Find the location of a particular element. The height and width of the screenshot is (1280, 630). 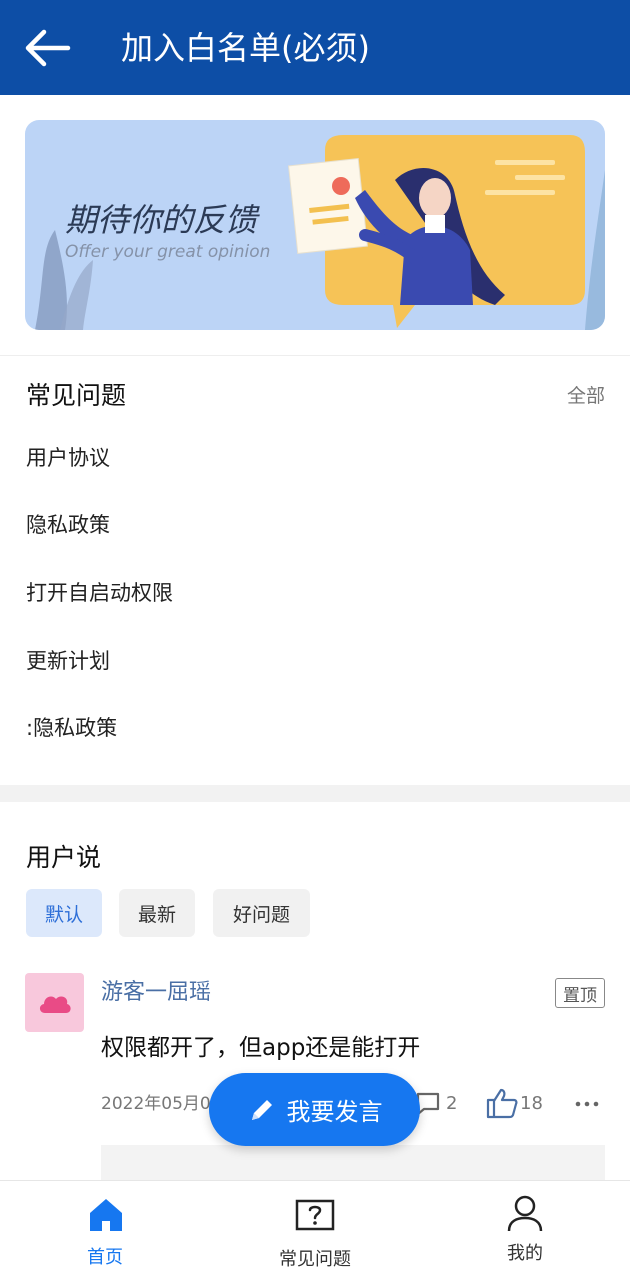

divider is located at coordinates (315, 355).